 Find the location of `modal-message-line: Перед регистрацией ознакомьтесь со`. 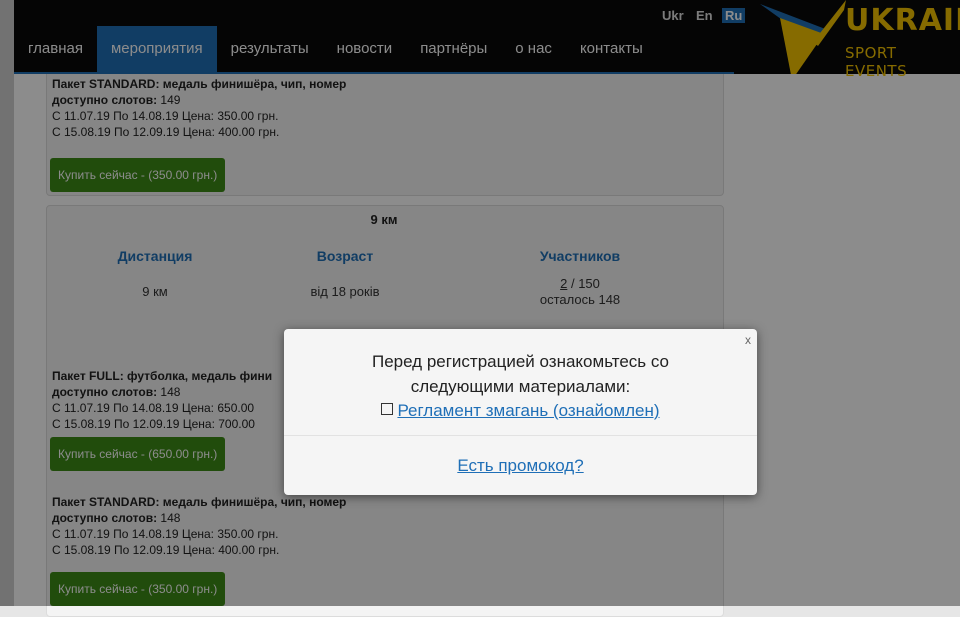

modal-message-line: Перед регистрацией ознакомьтесь со is located at coordinates (520, 361).